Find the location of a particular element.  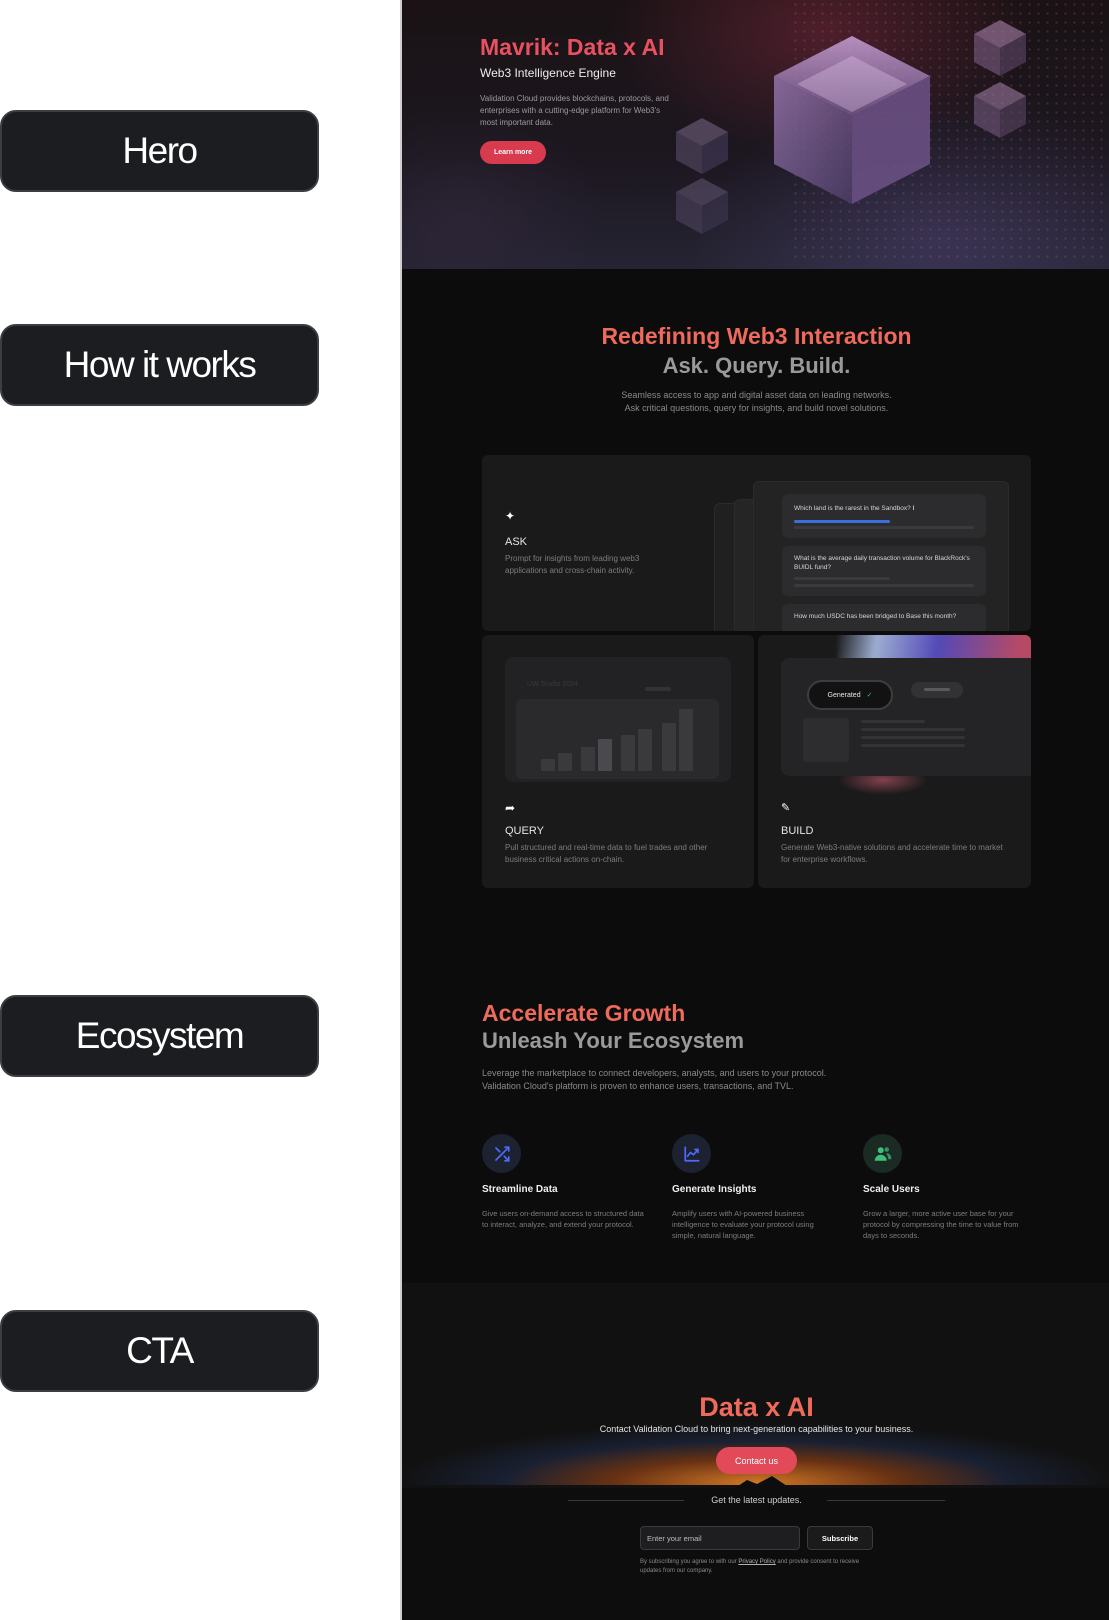

annotation-hero: Hero is located at coordinates (159, 151).